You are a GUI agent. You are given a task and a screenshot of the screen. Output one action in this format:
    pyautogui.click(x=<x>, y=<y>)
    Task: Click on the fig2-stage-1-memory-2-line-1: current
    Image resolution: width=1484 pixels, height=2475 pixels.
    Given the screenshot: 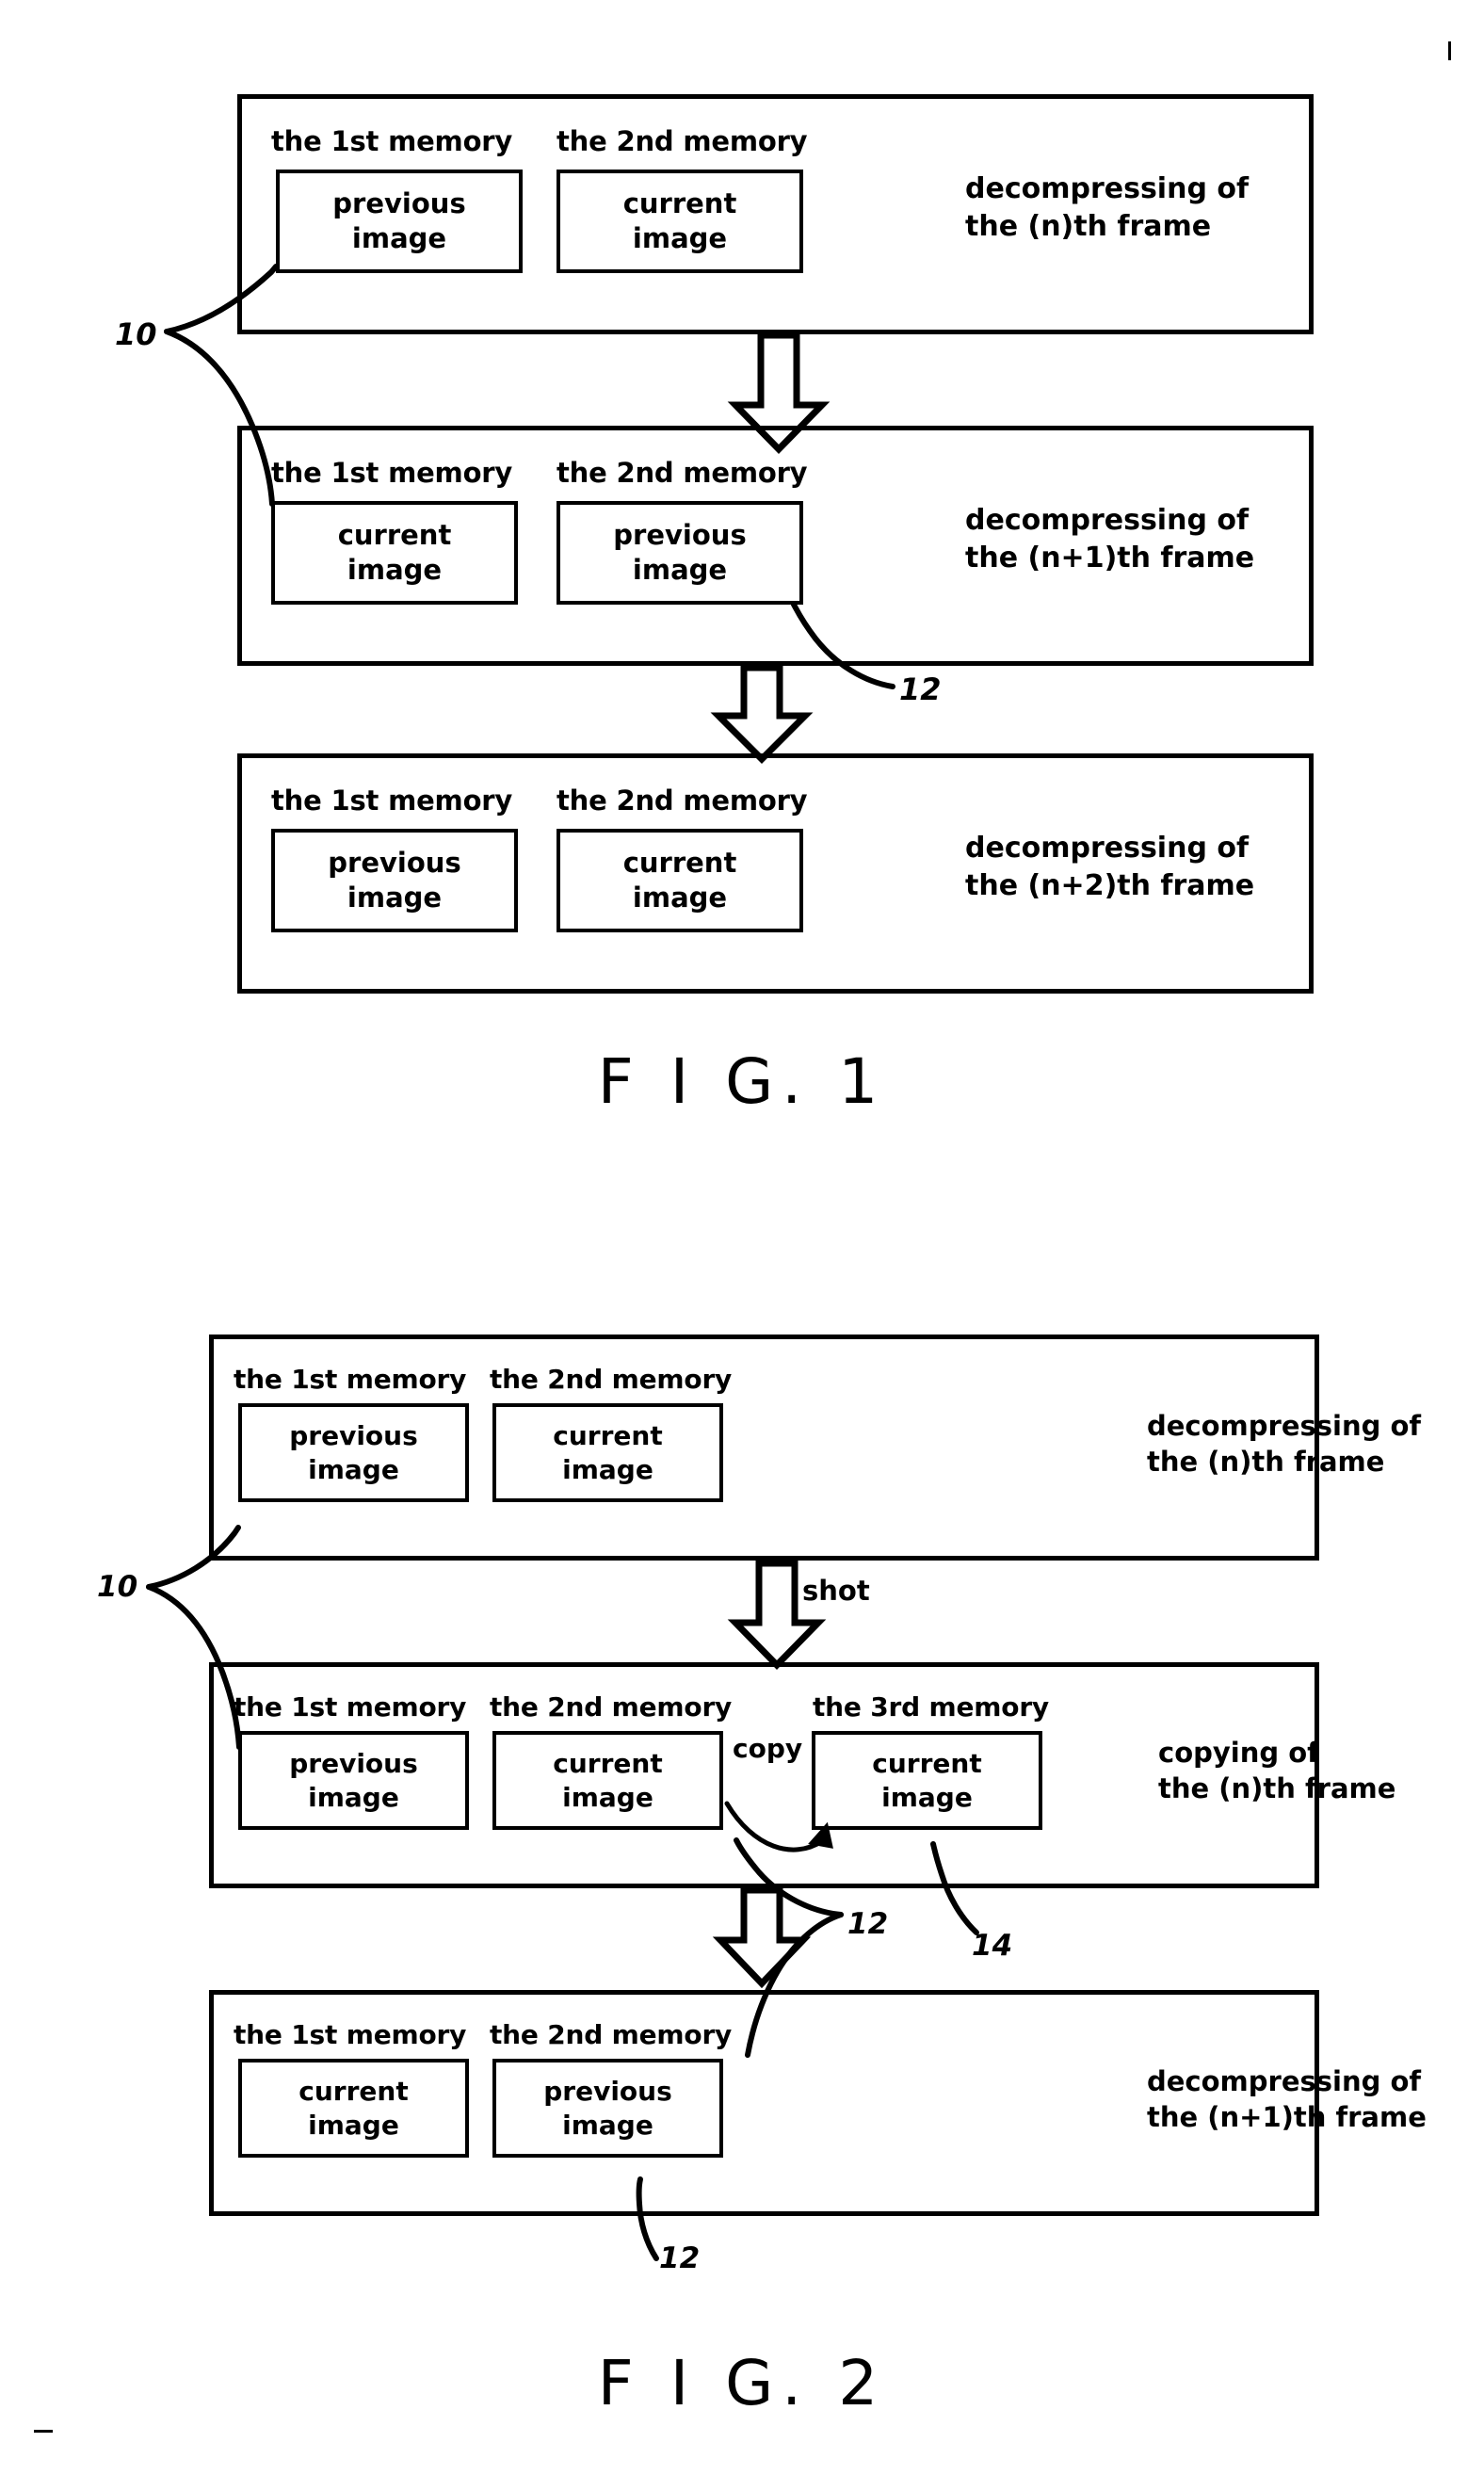 What is the action you would take?
    pyautogui.click(x=608, y=1435)
    